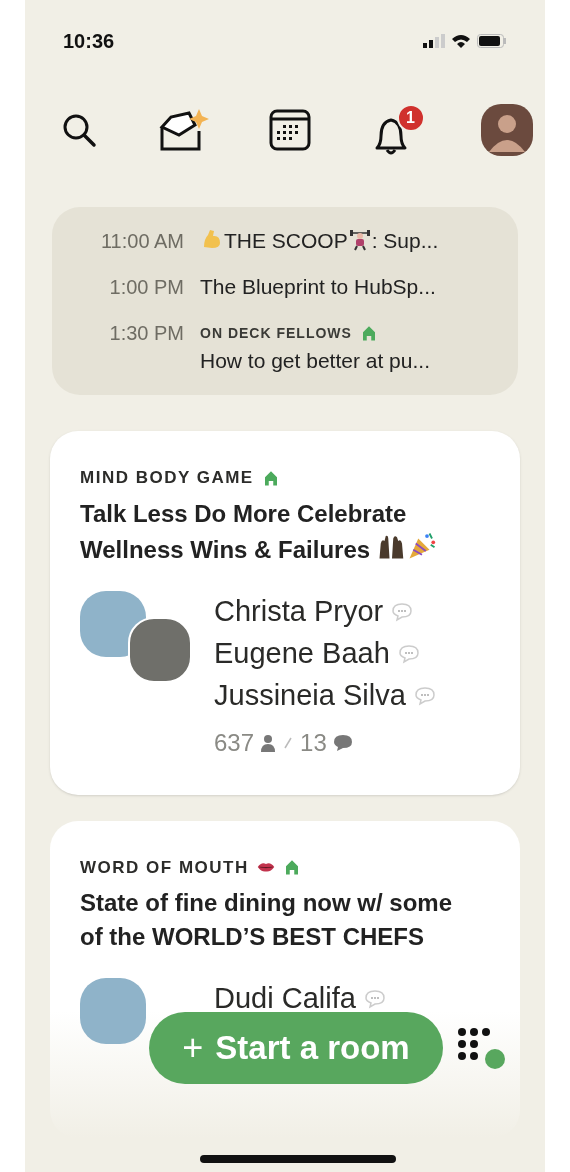  I want to click on event-time: 1:00 PM, so click(146, 287).